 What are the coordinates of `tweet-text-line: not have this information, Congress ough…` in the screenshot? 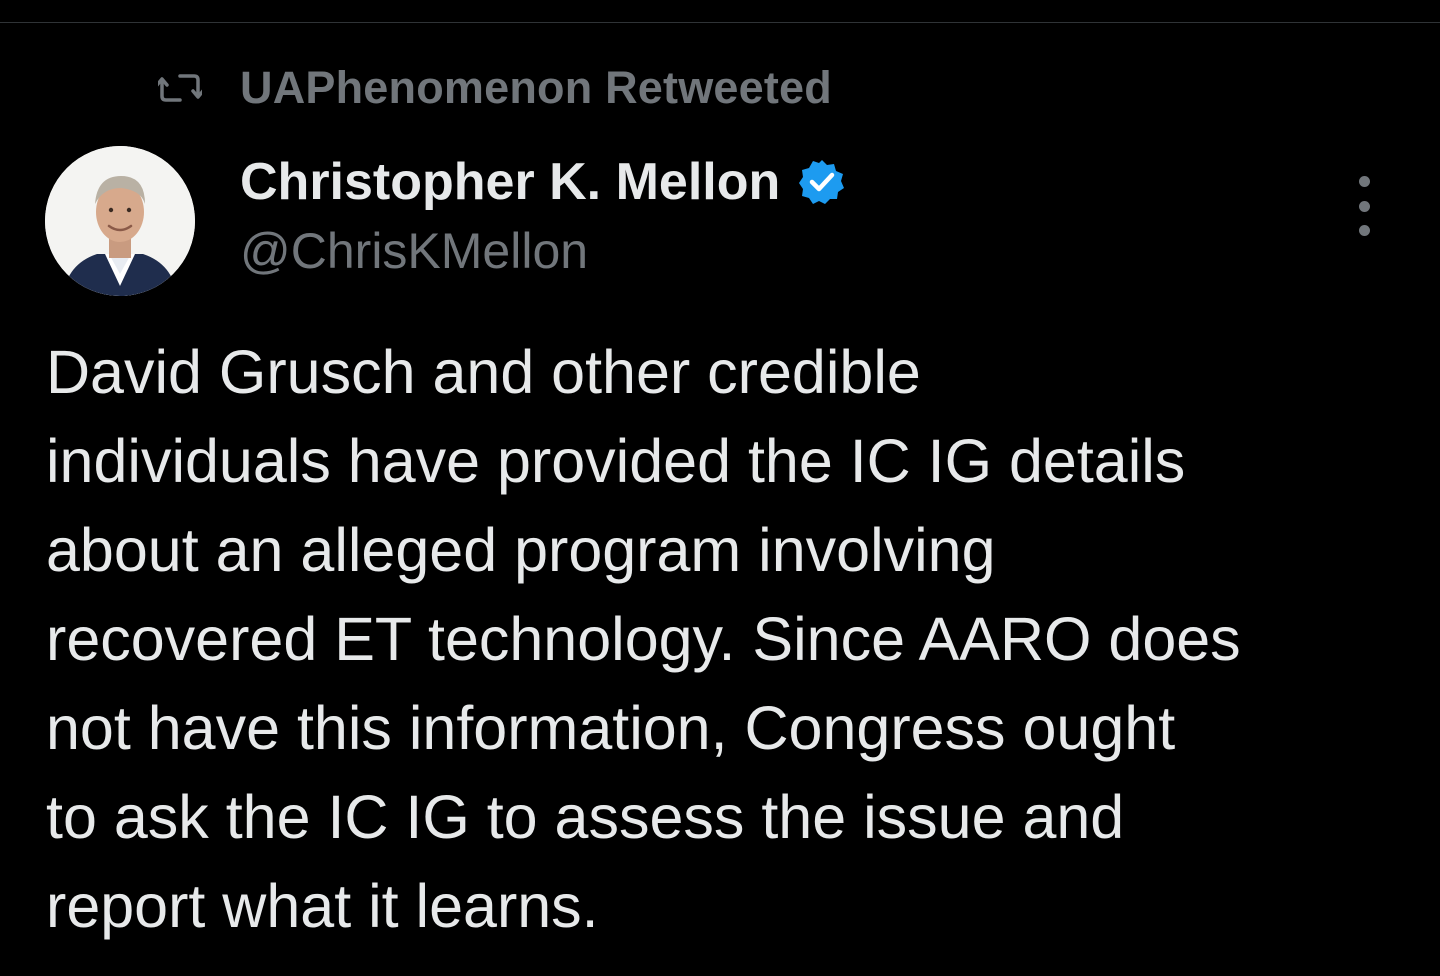 It's located at (611, 728).